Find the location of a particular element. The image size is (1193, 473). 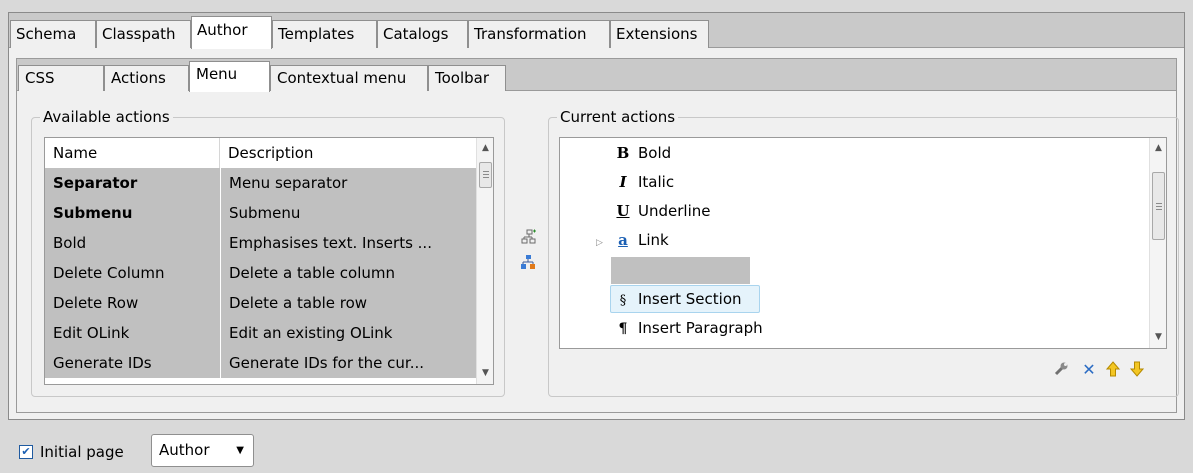

initial-page-select: Author ▼ is located at coordinates (202, 450).